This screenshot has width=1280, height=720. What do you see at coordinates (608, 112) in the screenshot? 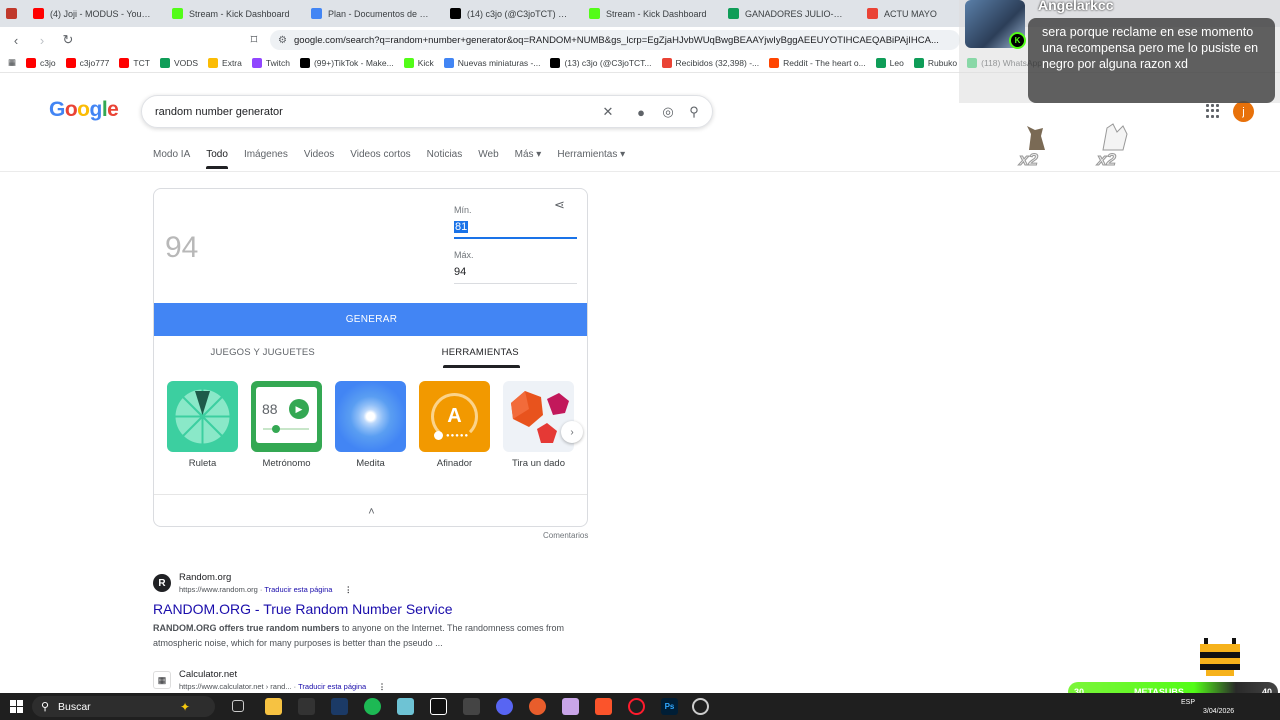
I see `clear-icon: ✕` at bounding box center [608, 112].